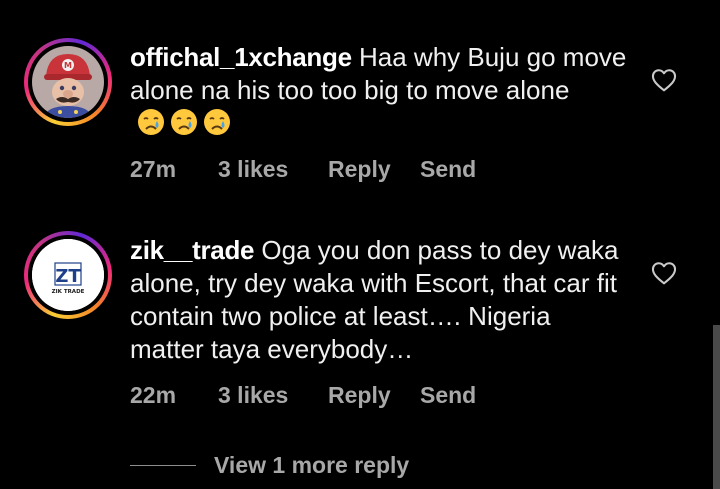  Describe the element at coordinates (192, 250) in the screenshot. I see `comment-username: zik__trade` at that location.